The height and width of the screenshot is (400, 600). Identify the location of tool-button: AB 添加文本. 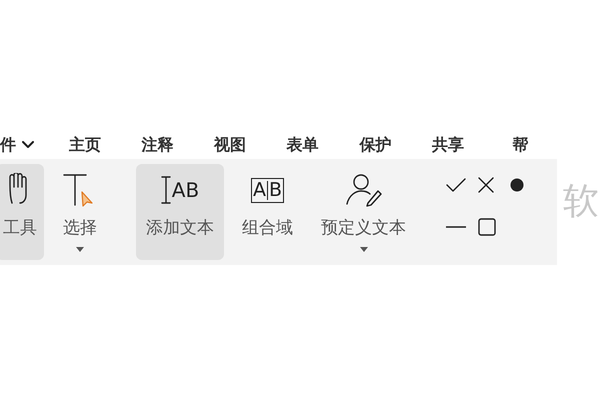
(180, 212).